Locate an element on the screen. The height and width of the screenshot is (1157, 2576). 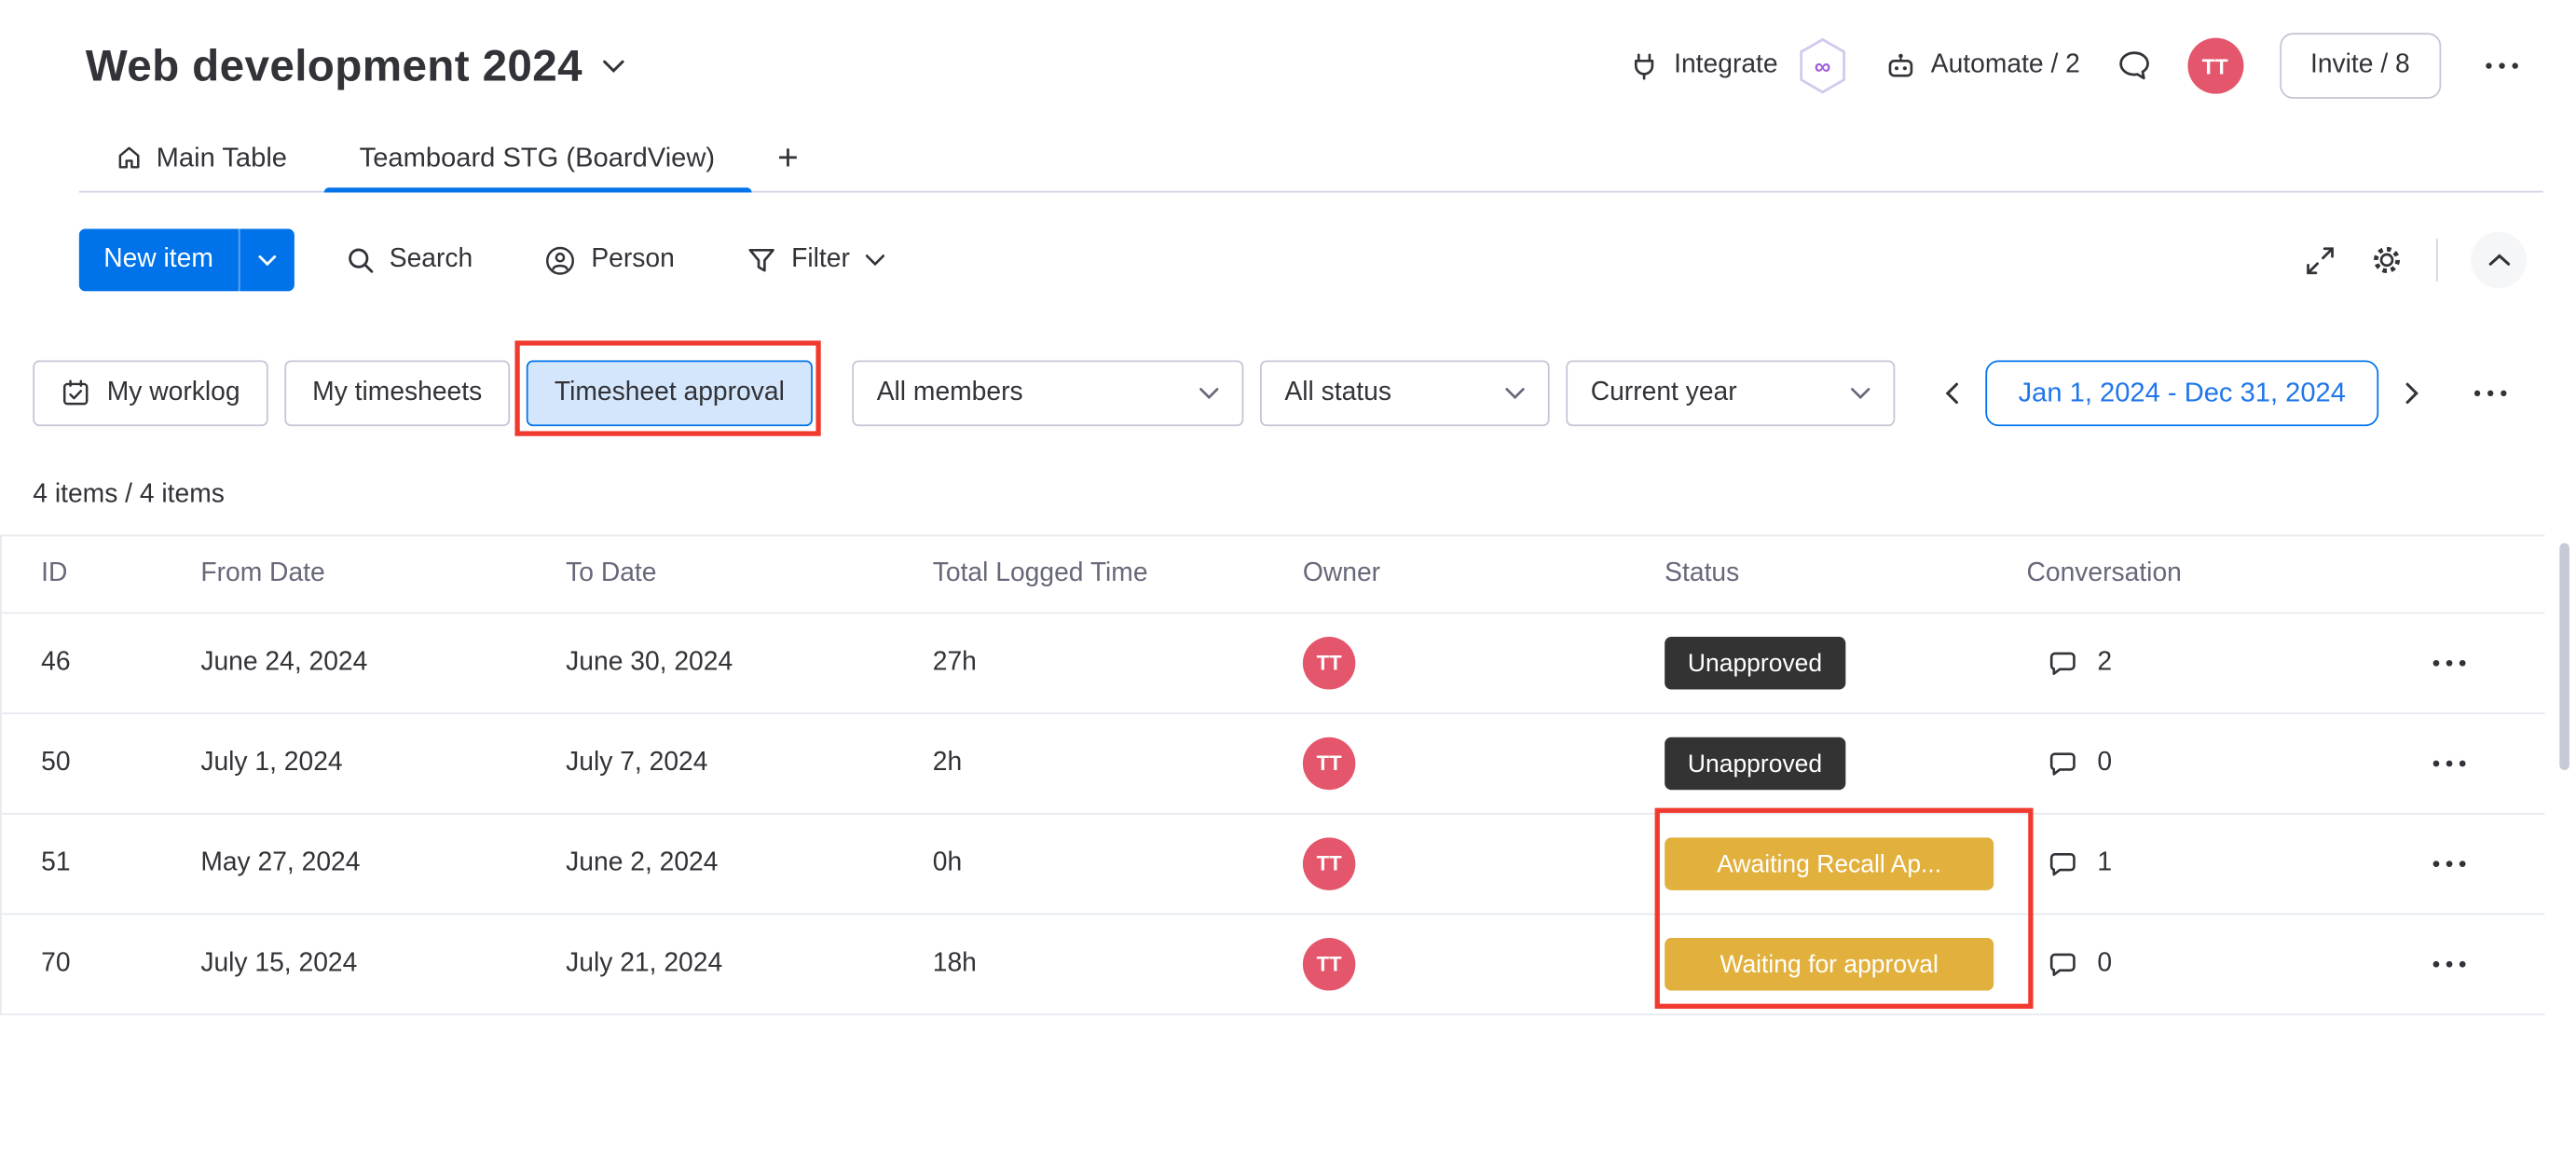
items-count: 4 items / 4 items is located at coordinates (129, 495).